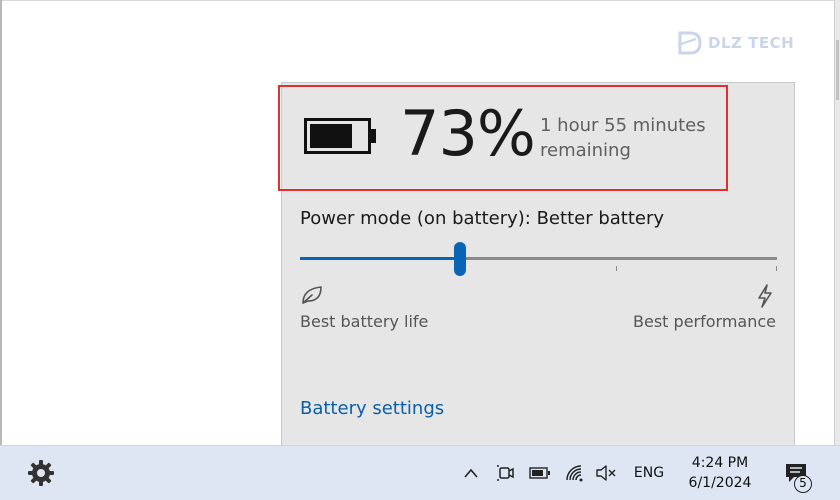 This screenshot has height=500, width=840. What do you see at coordinates (837, 222) in the screenshot?
I see `scrollbar` at bounding box center [837, 222].